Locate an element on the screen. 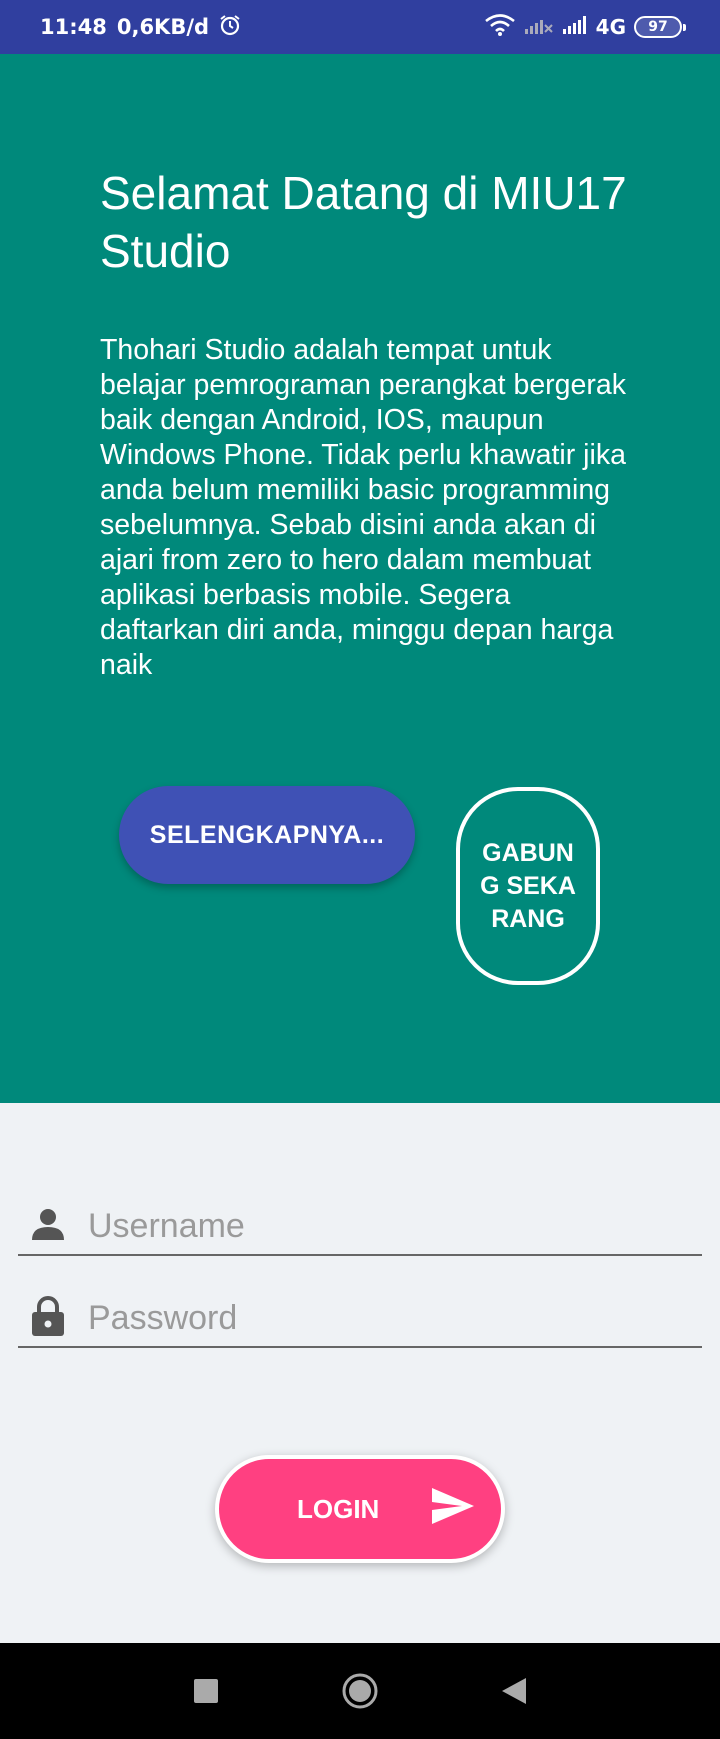  password-field is located at coordinates (360, 1312).